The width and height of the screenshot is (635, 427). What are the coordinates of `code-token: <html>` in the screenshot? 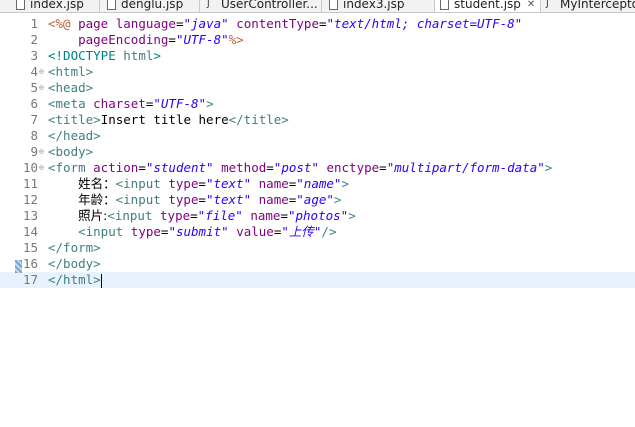 It's located at (71, 71).